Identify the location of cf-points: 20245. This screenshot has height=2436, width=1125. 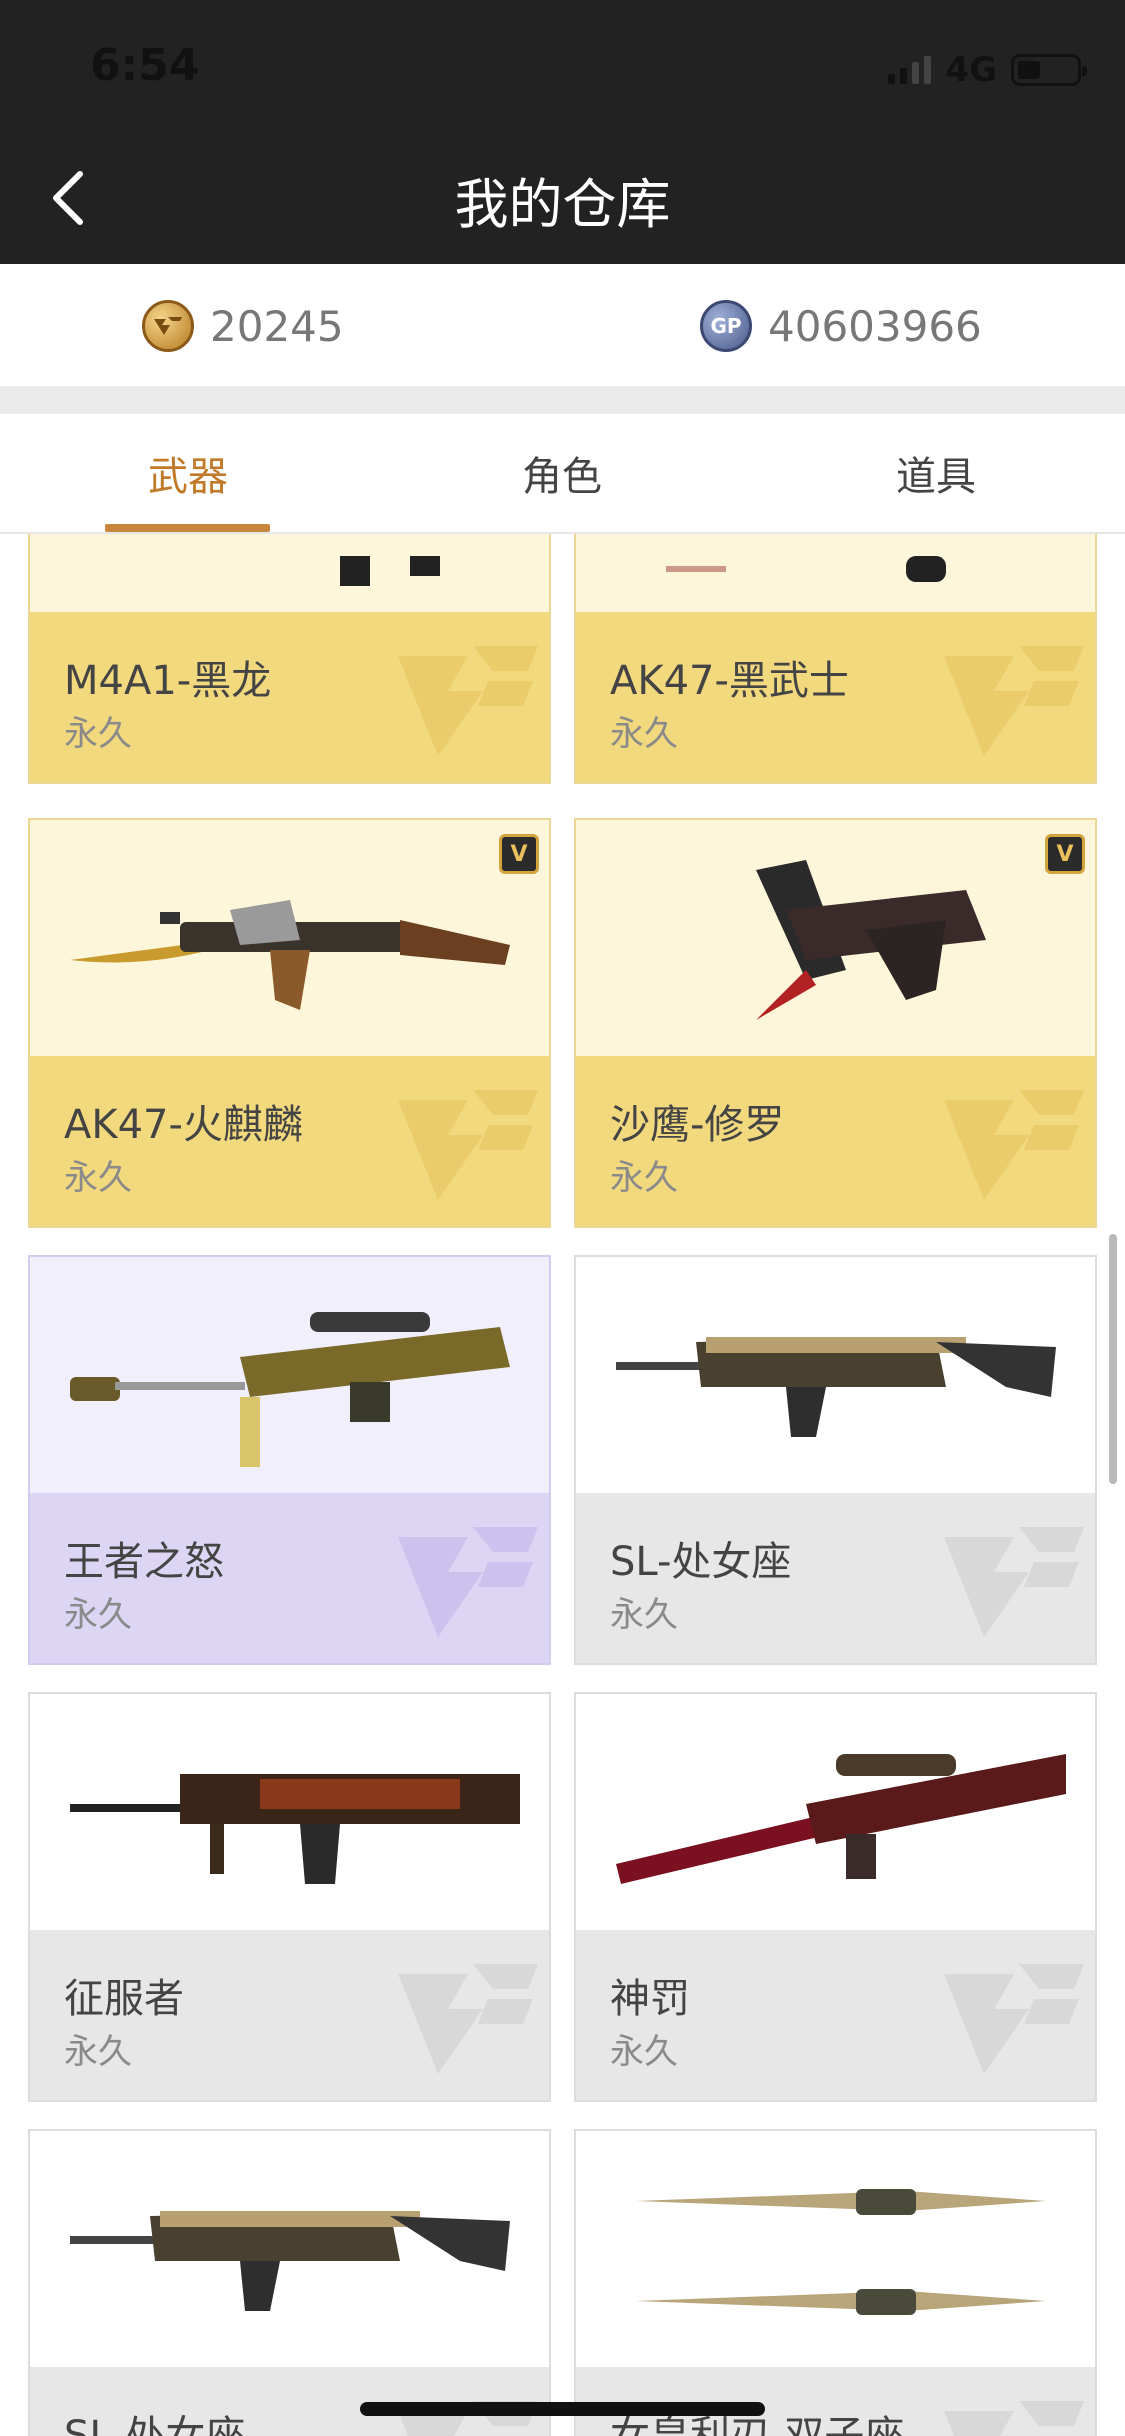
(243, 326).